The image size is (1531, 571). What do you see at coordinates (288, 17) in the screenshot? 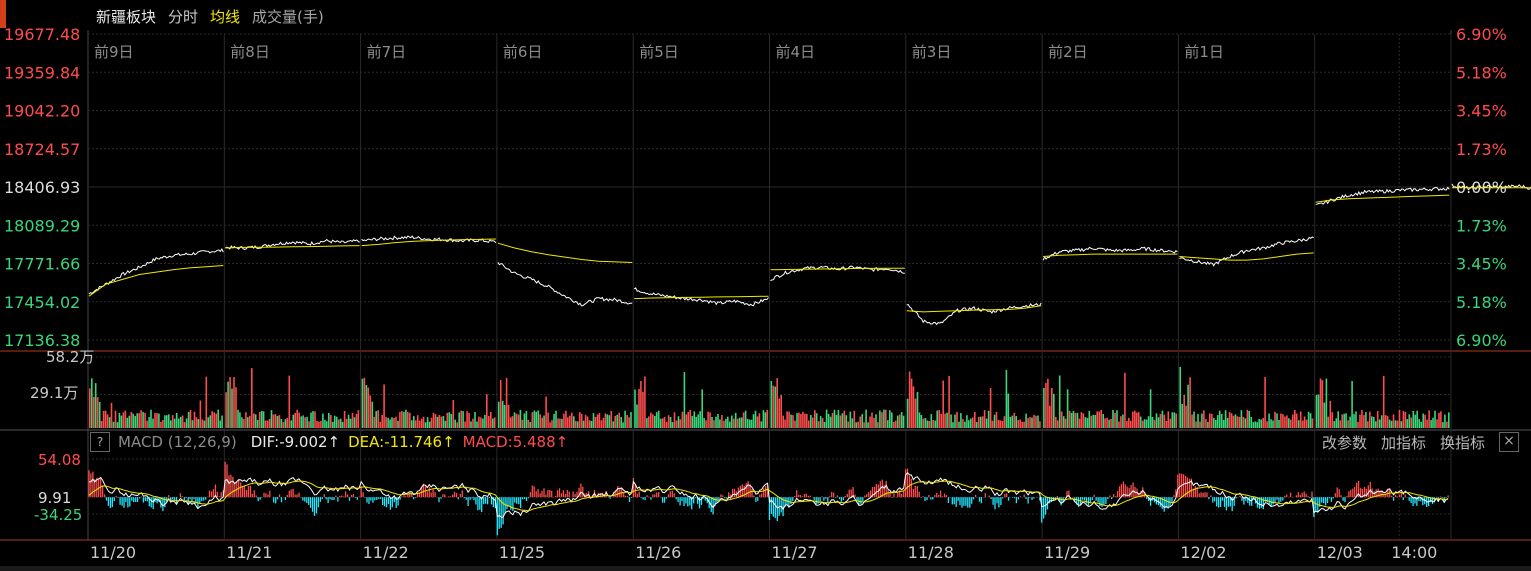
I see `tab-volume: 成交量(手)` at bounding box center [288, 17].